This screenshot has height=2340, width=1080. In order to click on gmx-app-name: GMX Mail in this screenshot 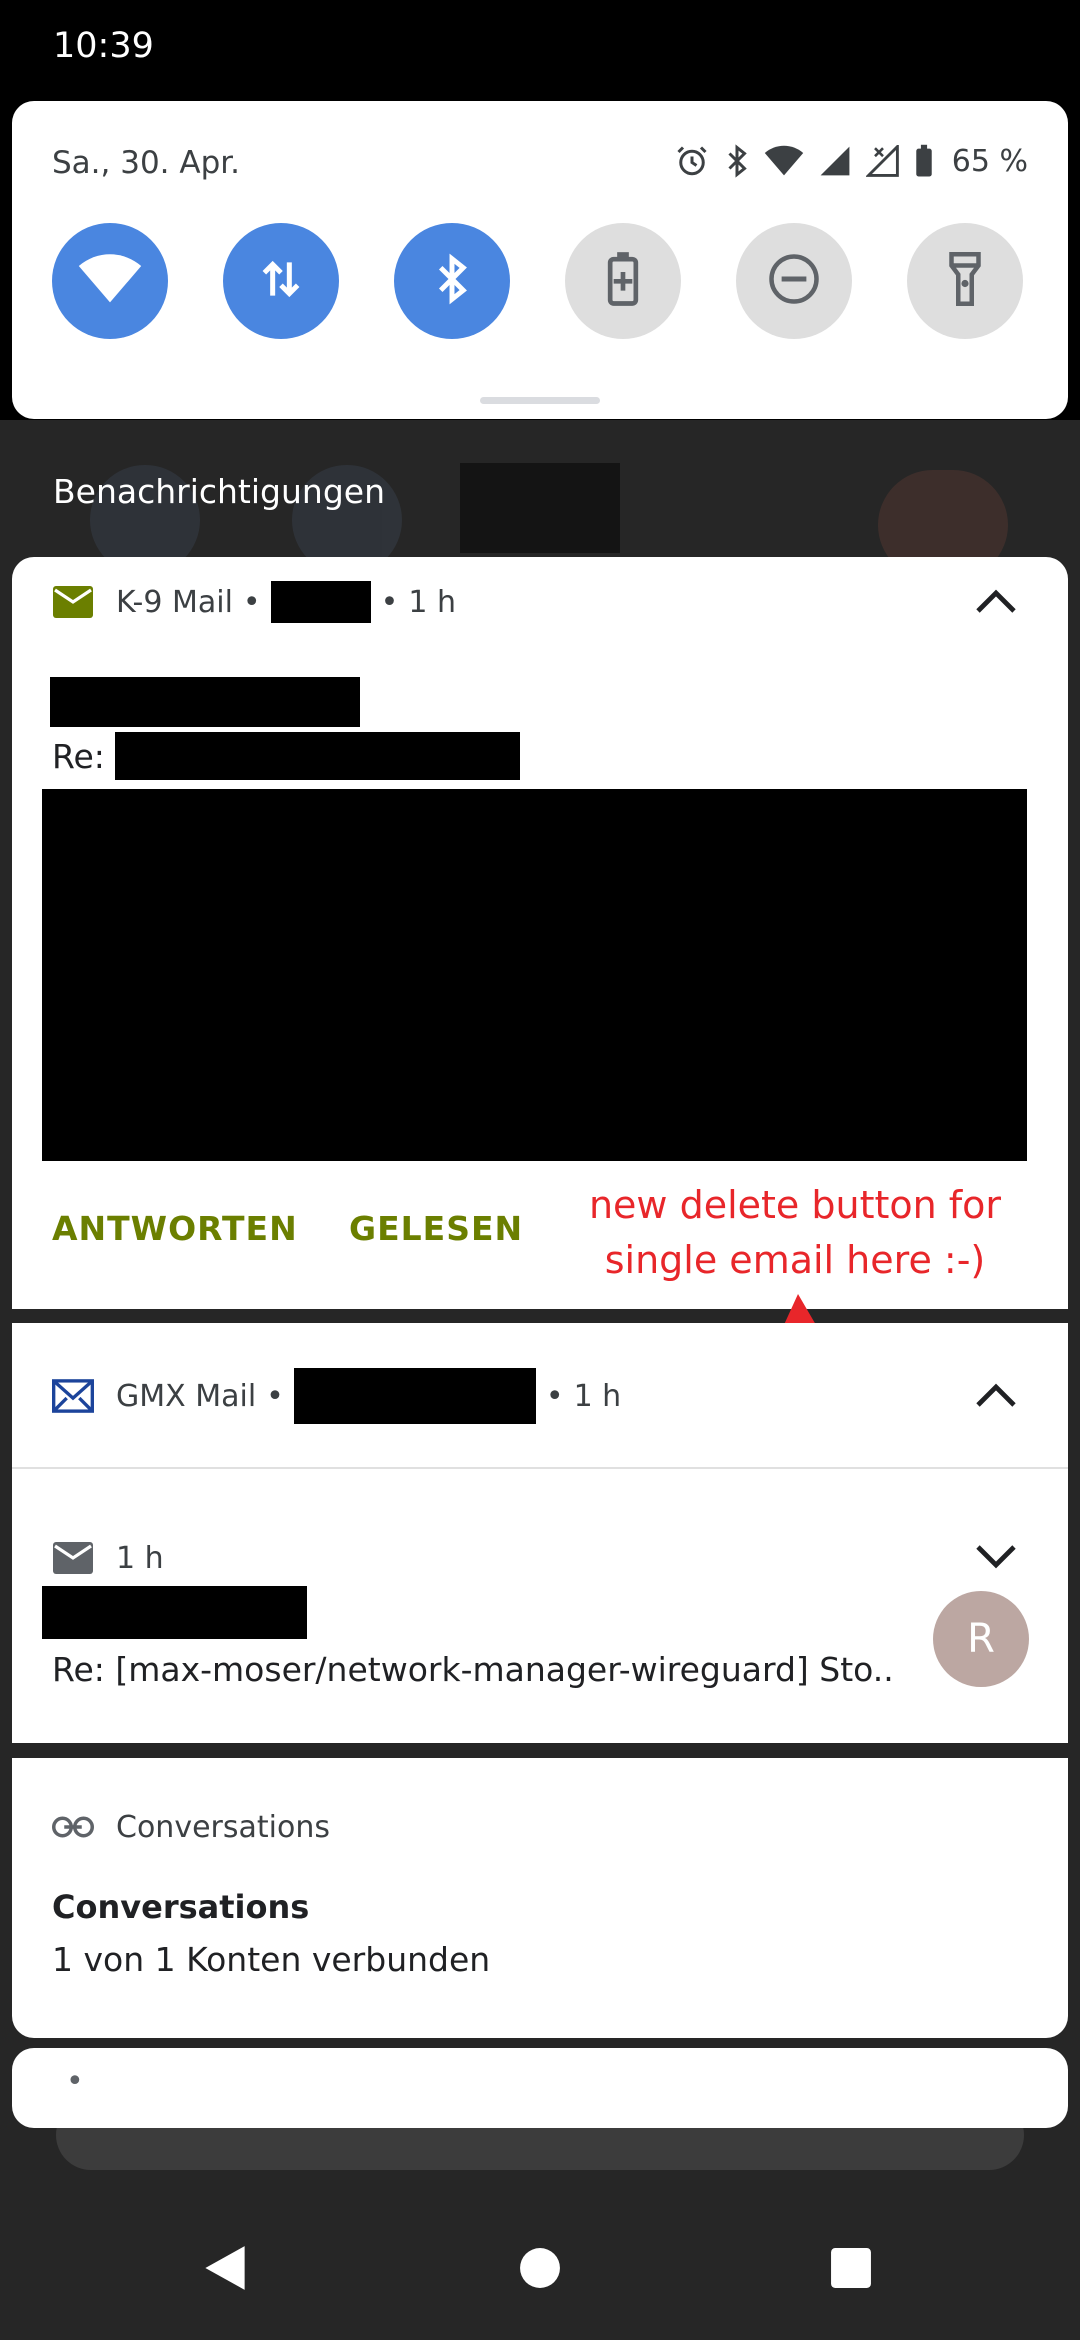, I will do `click(186, 1396)`.